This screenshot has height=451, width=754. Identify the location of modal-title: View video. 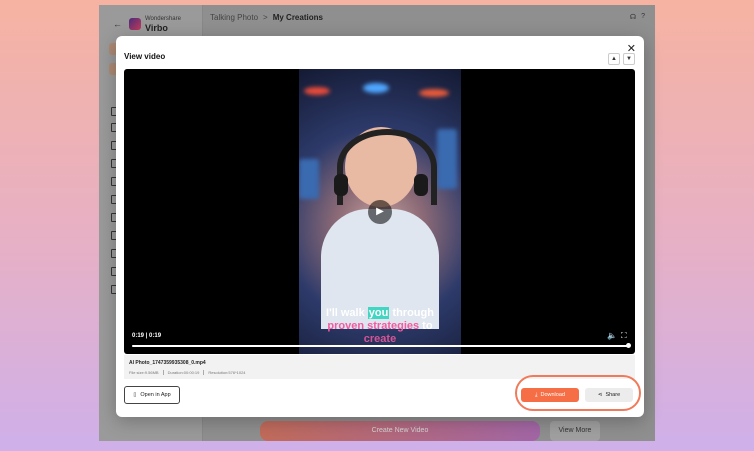
(145, 56).